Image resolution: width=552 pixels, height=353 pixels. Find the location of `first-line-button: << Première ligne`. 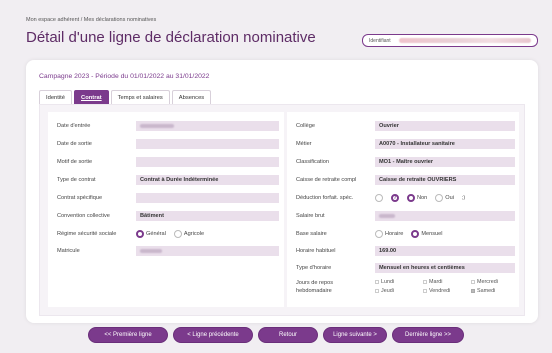

first-line-button: << Première ligne is located at coordinates (128, 335).